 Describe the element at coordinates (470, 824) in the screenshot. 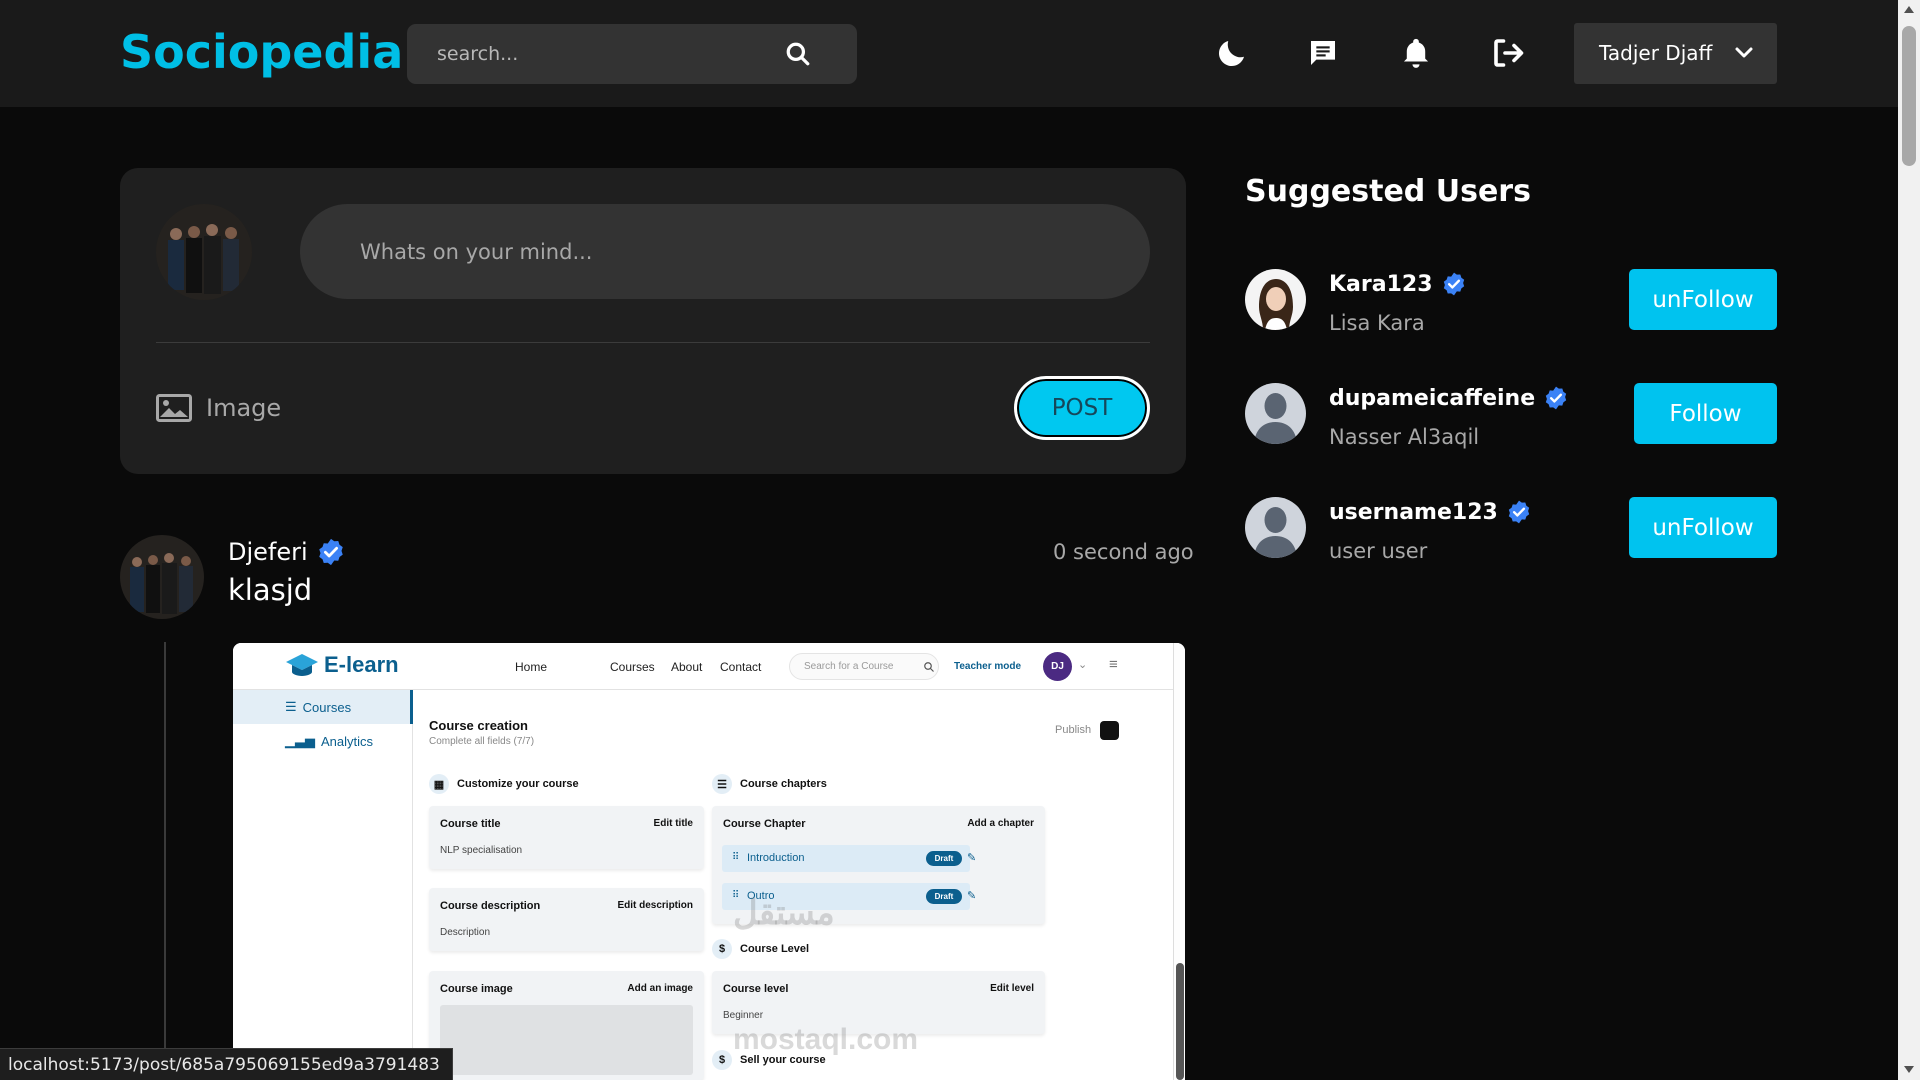

I see `card-title: Course title` at that location.